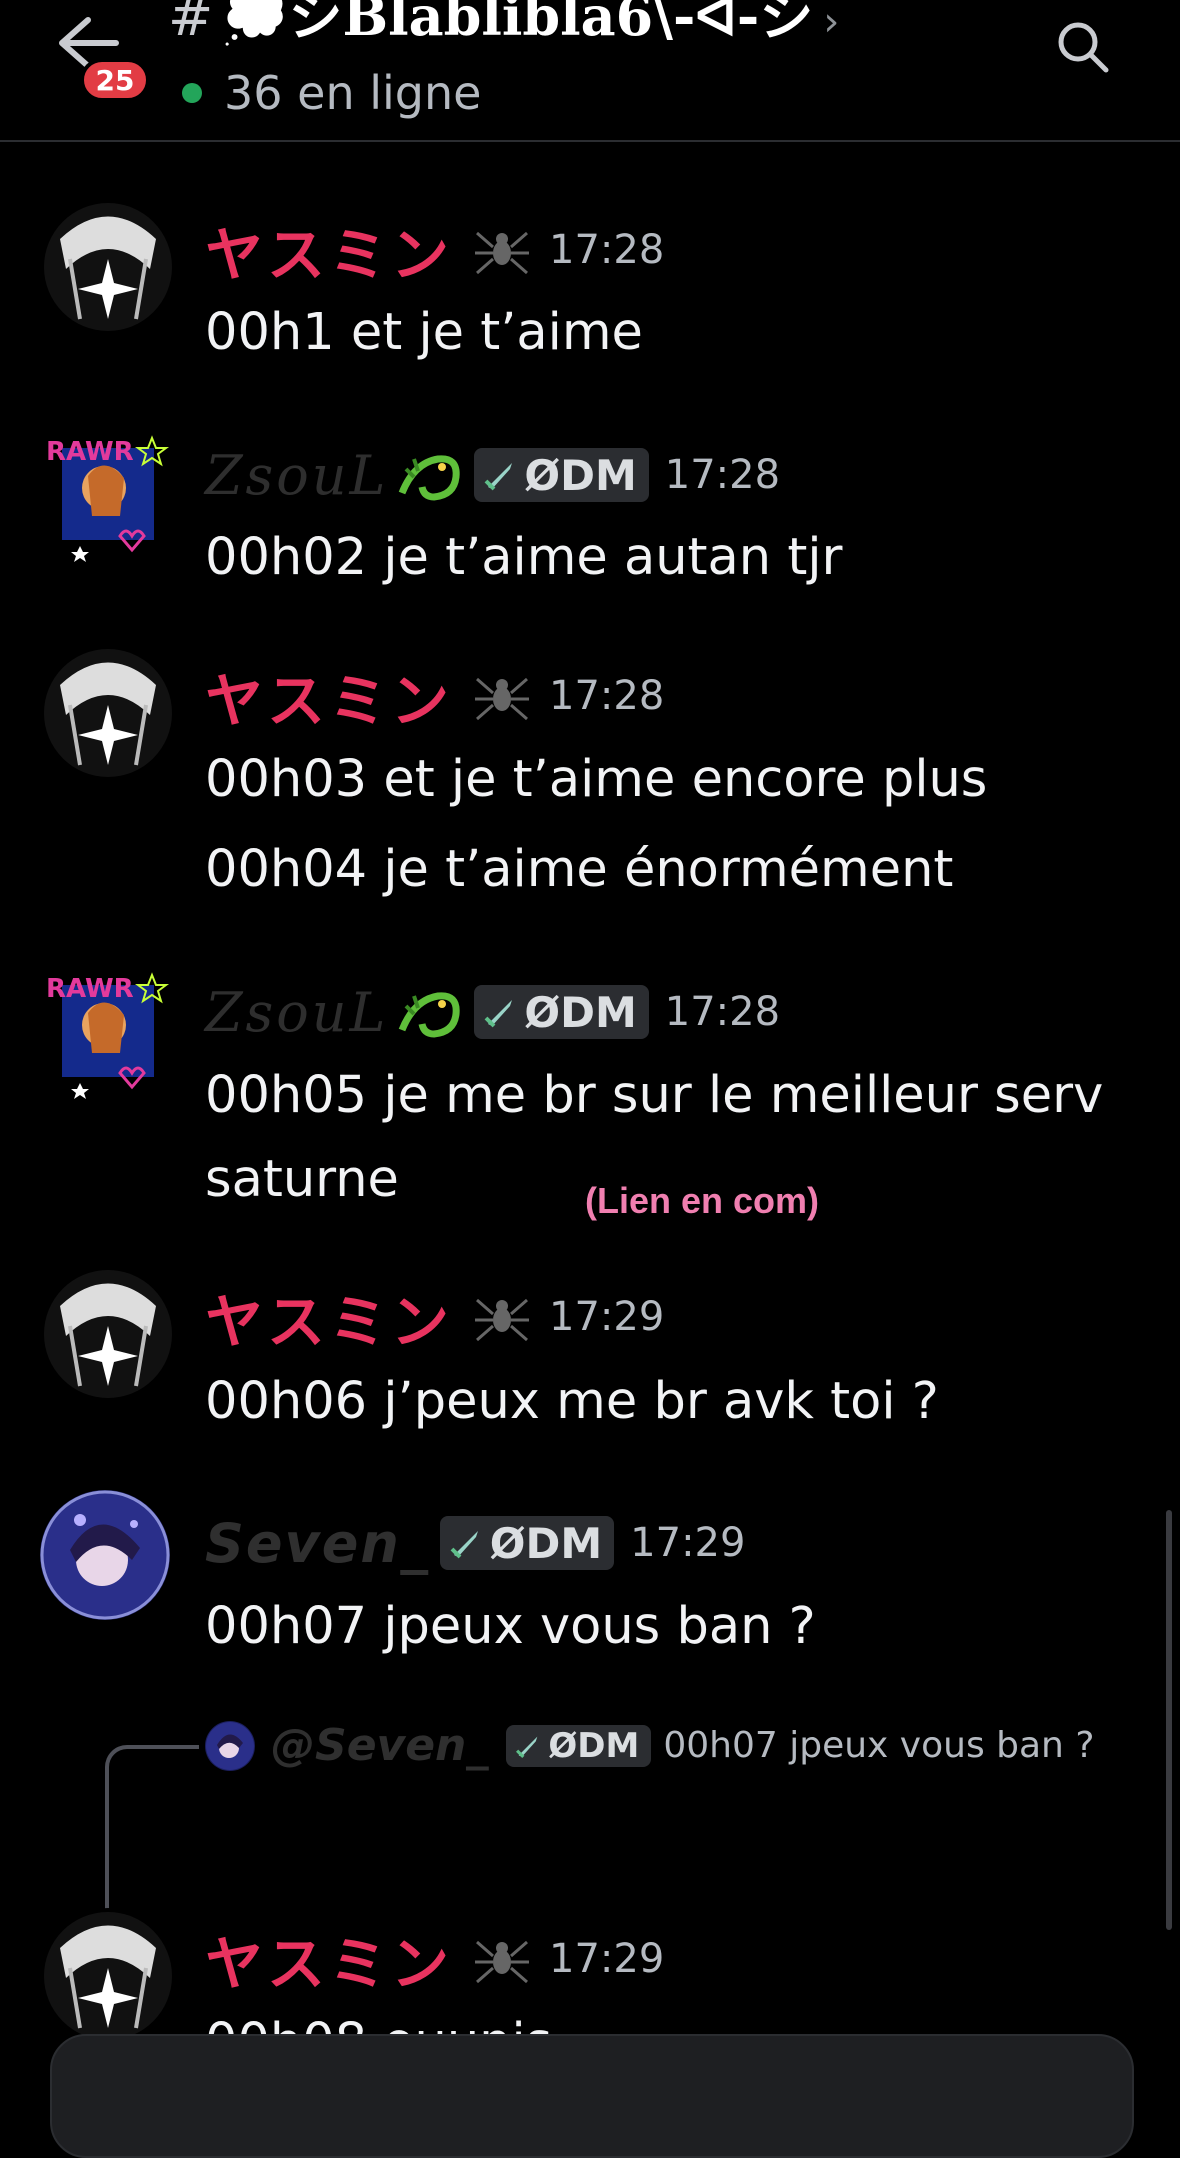 The width and height of the screenshot is (1180, 2158). Describe the element at coordinates (572, 1401) in the screenshot. I see `message-text: 00h06 j’peux me br avk toi ?` at that location.